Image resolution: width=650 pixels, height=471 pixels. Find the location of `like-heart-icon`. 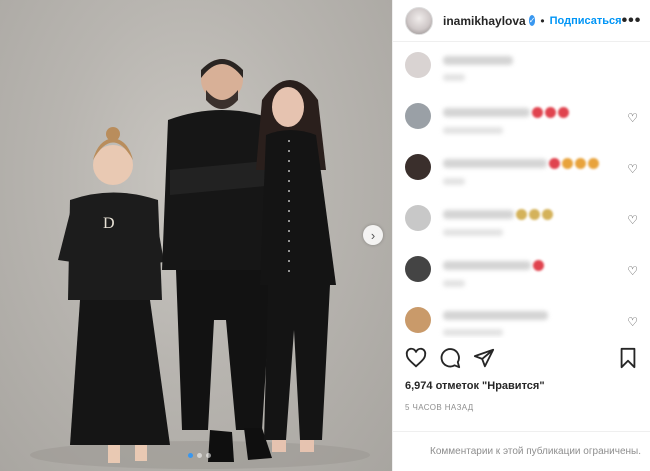

like-heart-icon is located at coordinates (416, 358).